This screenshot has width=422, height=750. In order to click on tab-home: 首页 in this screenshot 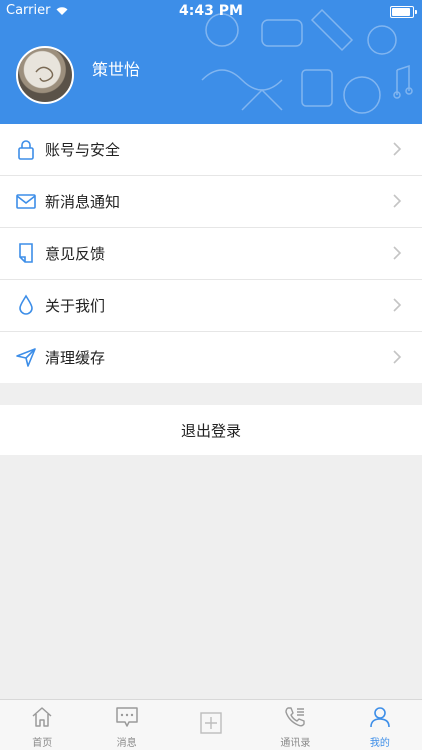, I will do `click(42, 725)`.